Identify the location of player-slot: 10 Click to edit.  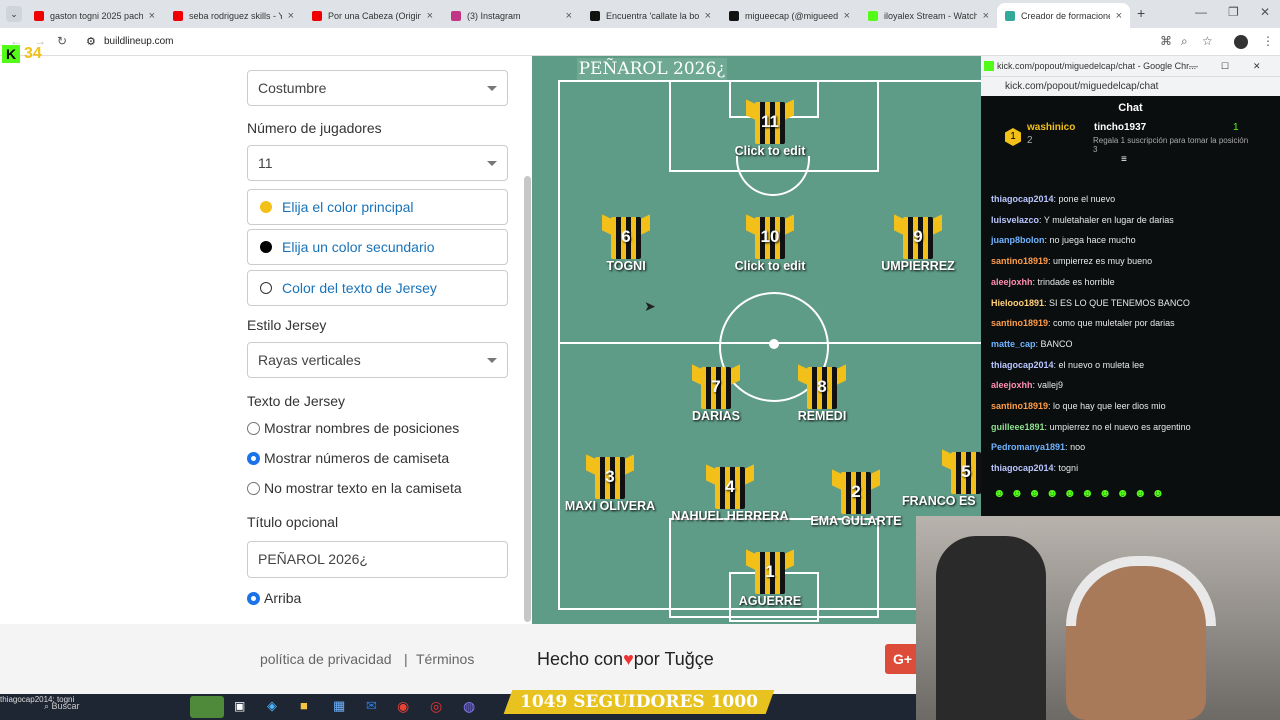
(770, 243).